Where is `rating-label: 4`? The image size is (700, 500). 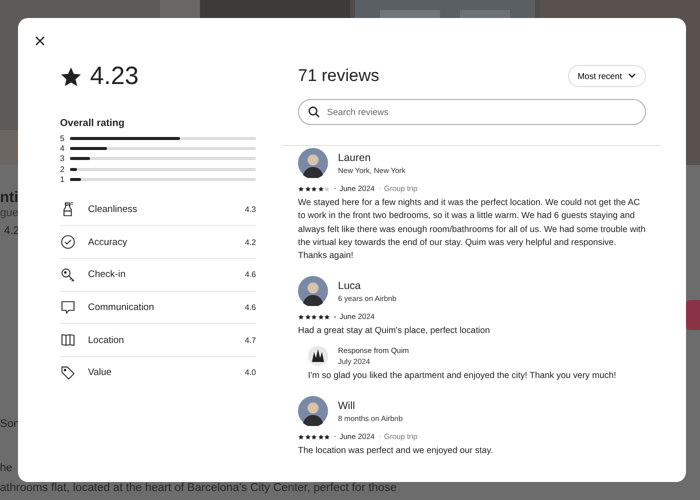 rating-label: 4 is located at coordinates (63, 148).